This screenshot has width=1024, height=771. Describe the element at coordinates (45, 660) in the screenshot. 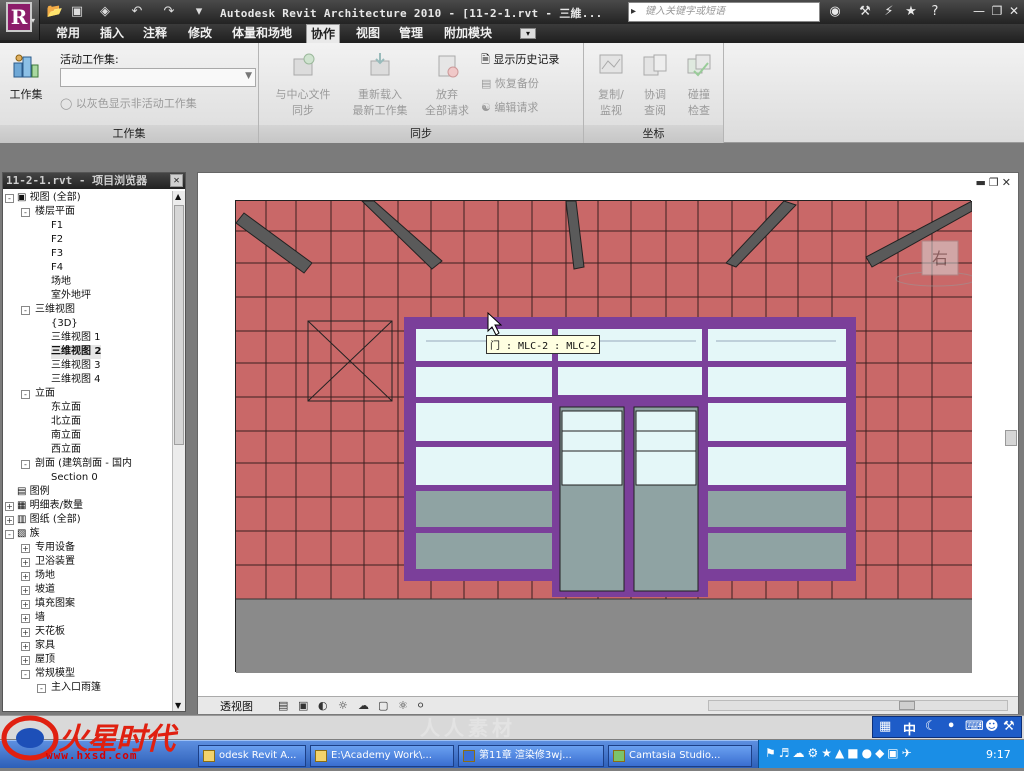

I see `tree-node: 屋顶` at that location.